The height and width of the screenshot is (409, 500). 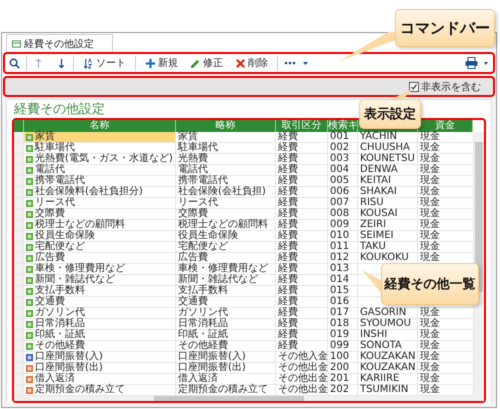 What do you see at coordinates (100, 291) in the screenshot?
I see `table-cell: 支払手数料` at bounding box center [100, 291].